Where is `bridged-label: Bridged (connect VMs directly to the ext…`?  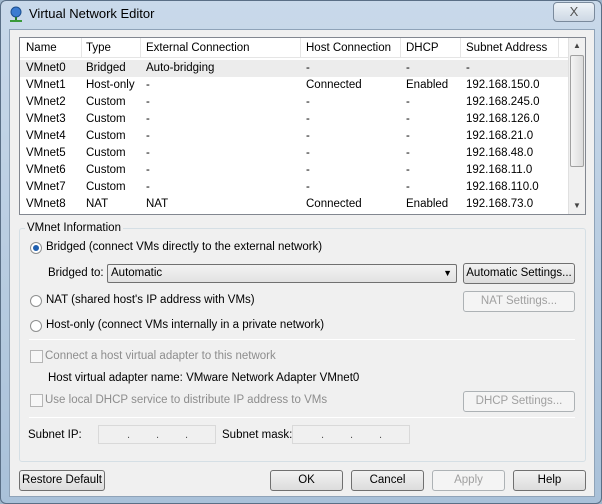 bridged-label: Bridged (connect VMs directly to the ext… is located at coordinates (184, 247).